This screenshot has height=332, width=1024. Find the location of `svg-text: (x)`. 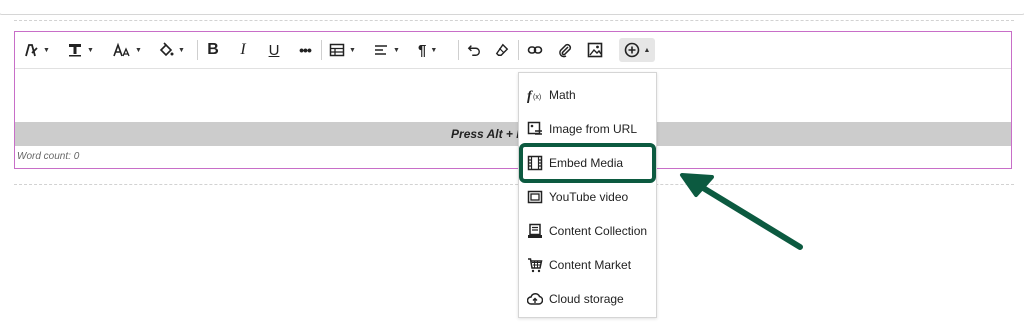

svg-text: (x) is located at coordinates (537, 97).